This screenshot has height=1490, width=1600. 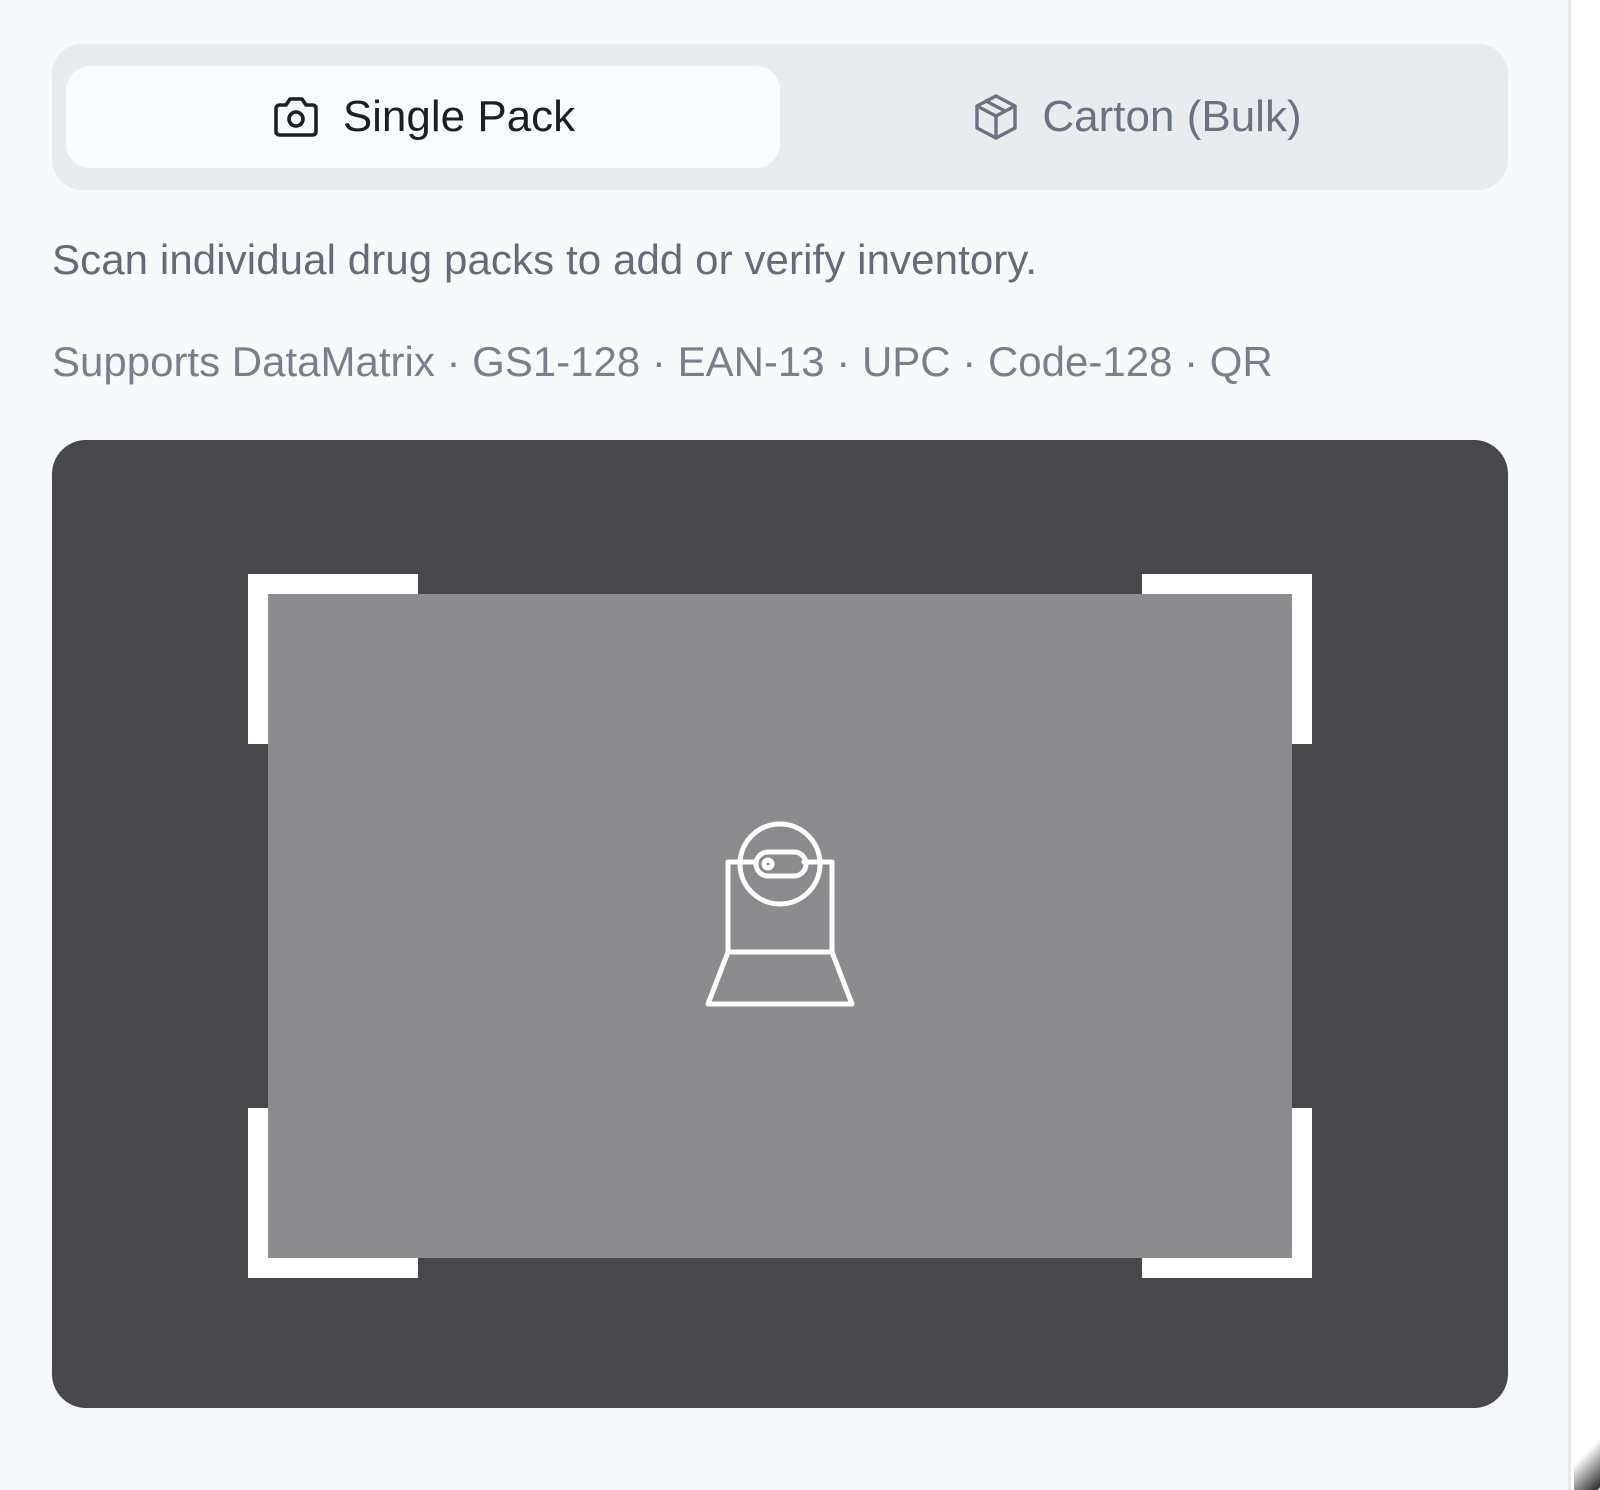 I want to click on scan-mode-tabs: Single Pack Carton (Bulk), so click(x=780, y=117).